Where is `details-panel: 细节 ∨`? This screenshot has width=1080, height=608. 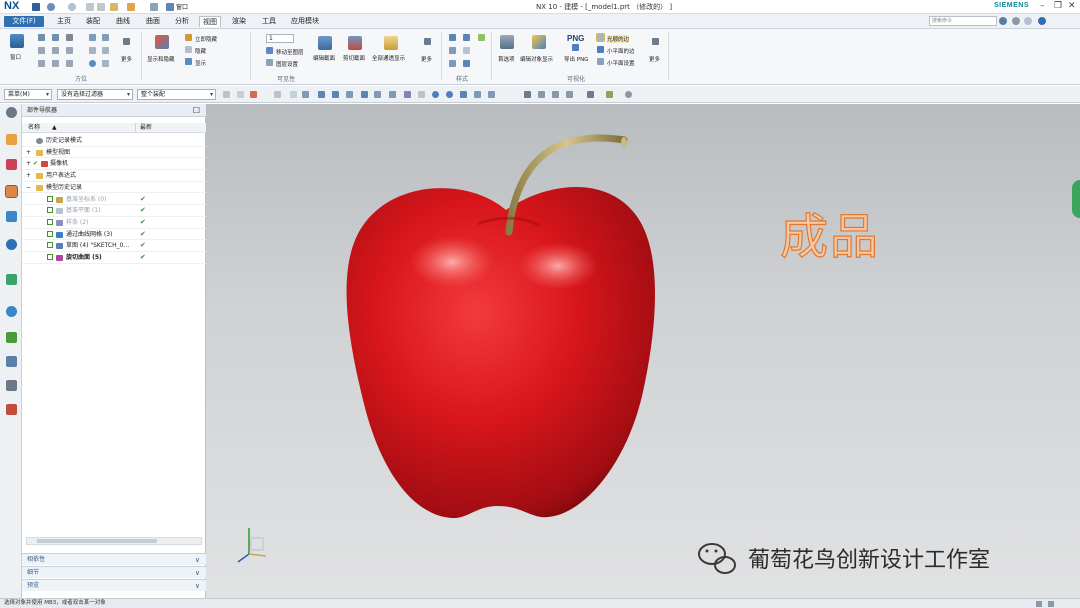
details-panel: 细节 ∨ is located at coordinates (114, 572).